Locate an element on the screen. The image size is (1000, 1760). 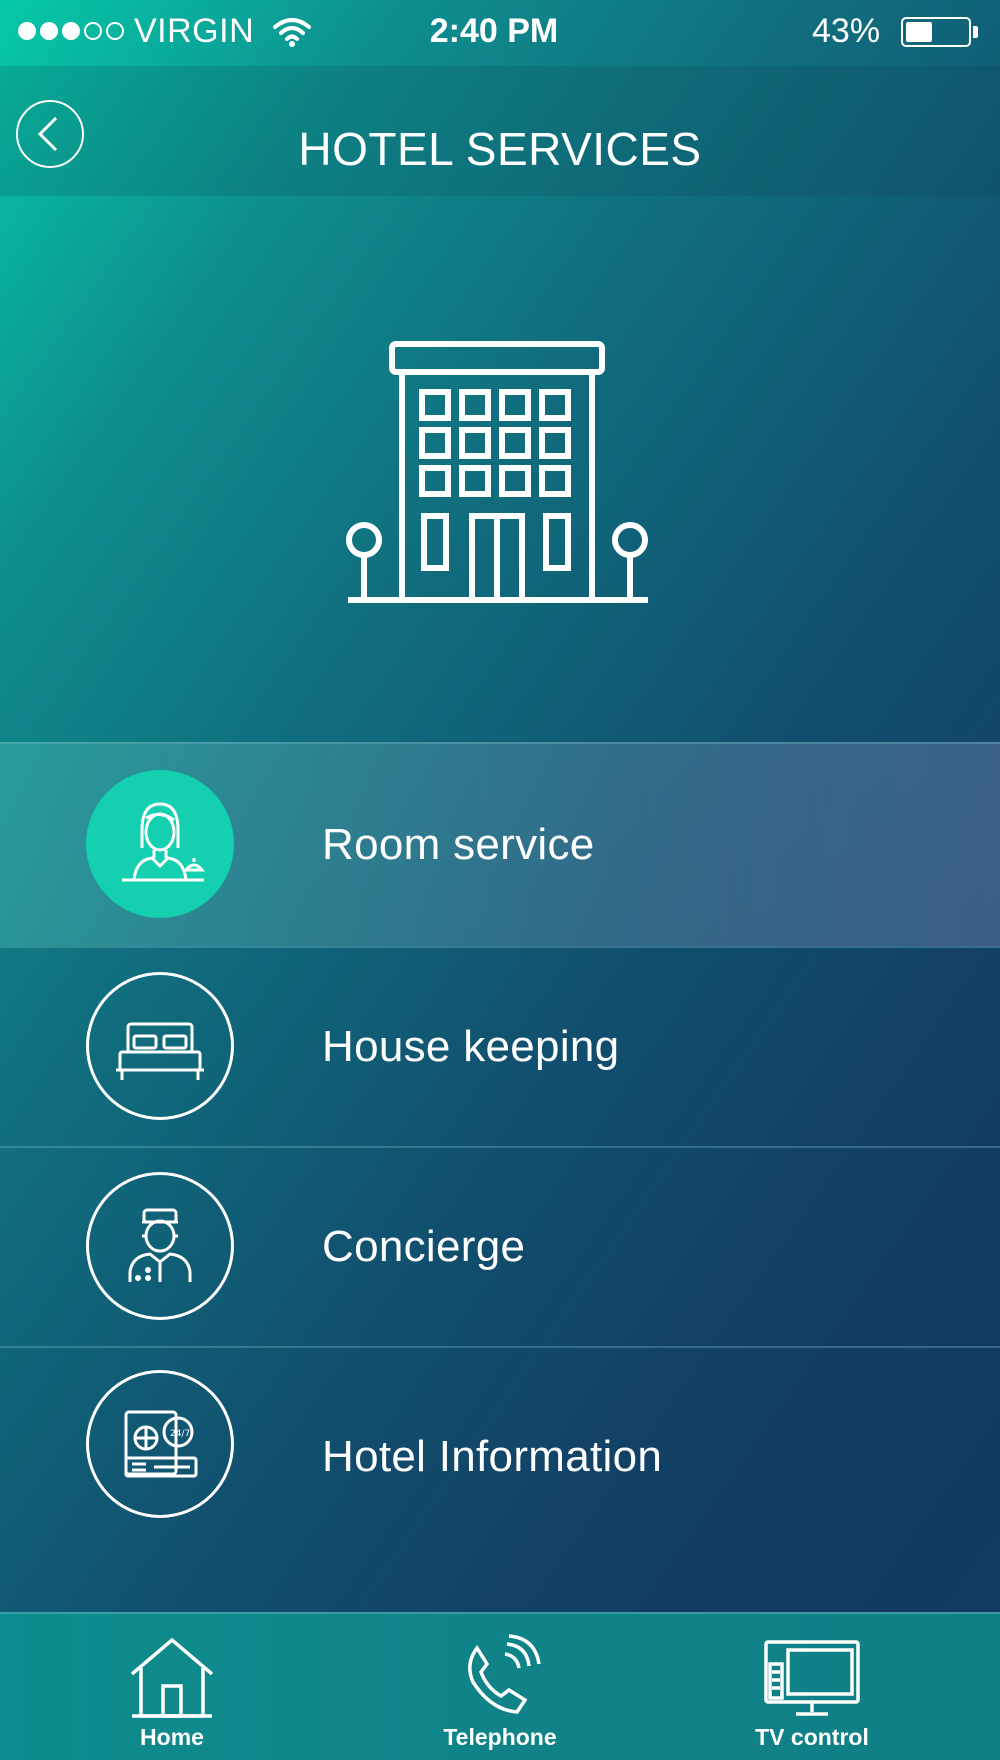
telephone-icon is located at coordinates (504, 1674).